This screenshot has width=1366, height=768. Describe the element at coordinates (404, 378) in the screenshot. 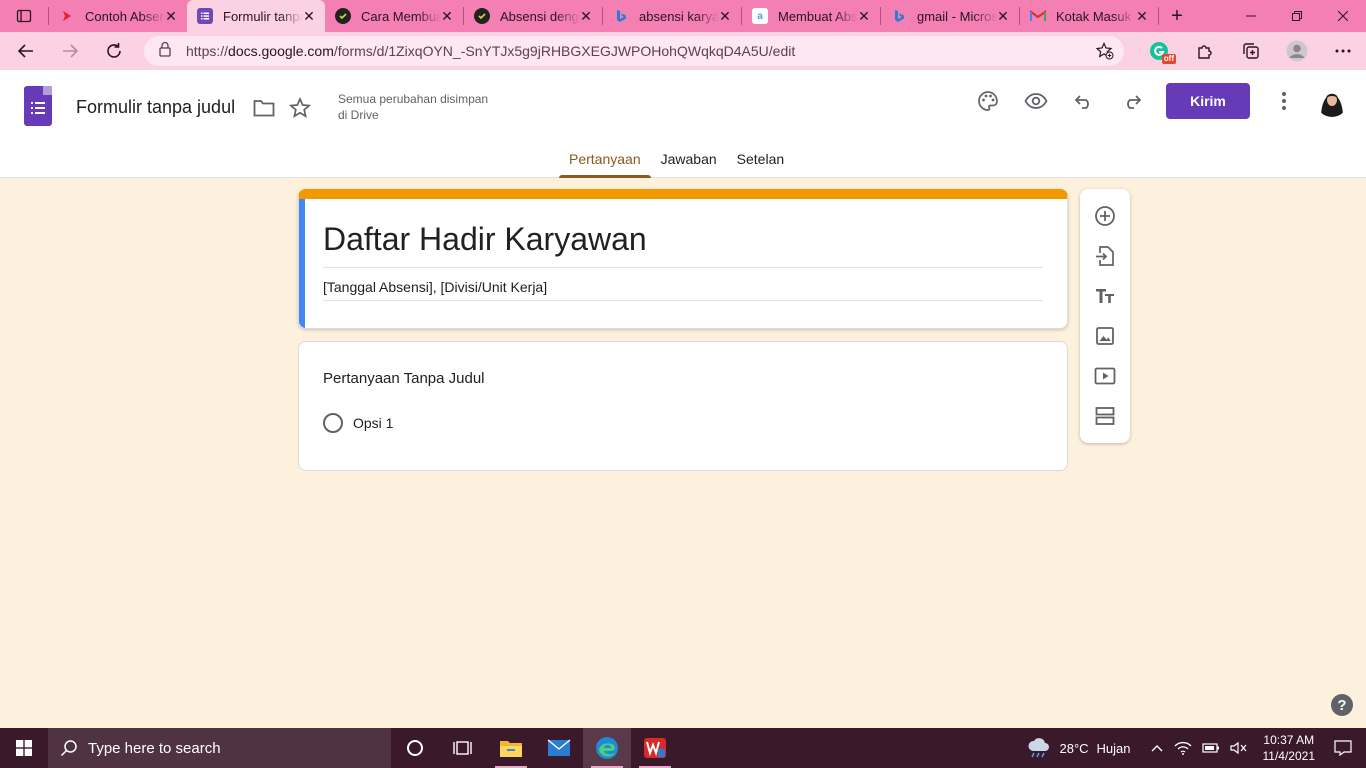

I see `question-title: Pertanyaan Tanpa Judul` at that location.